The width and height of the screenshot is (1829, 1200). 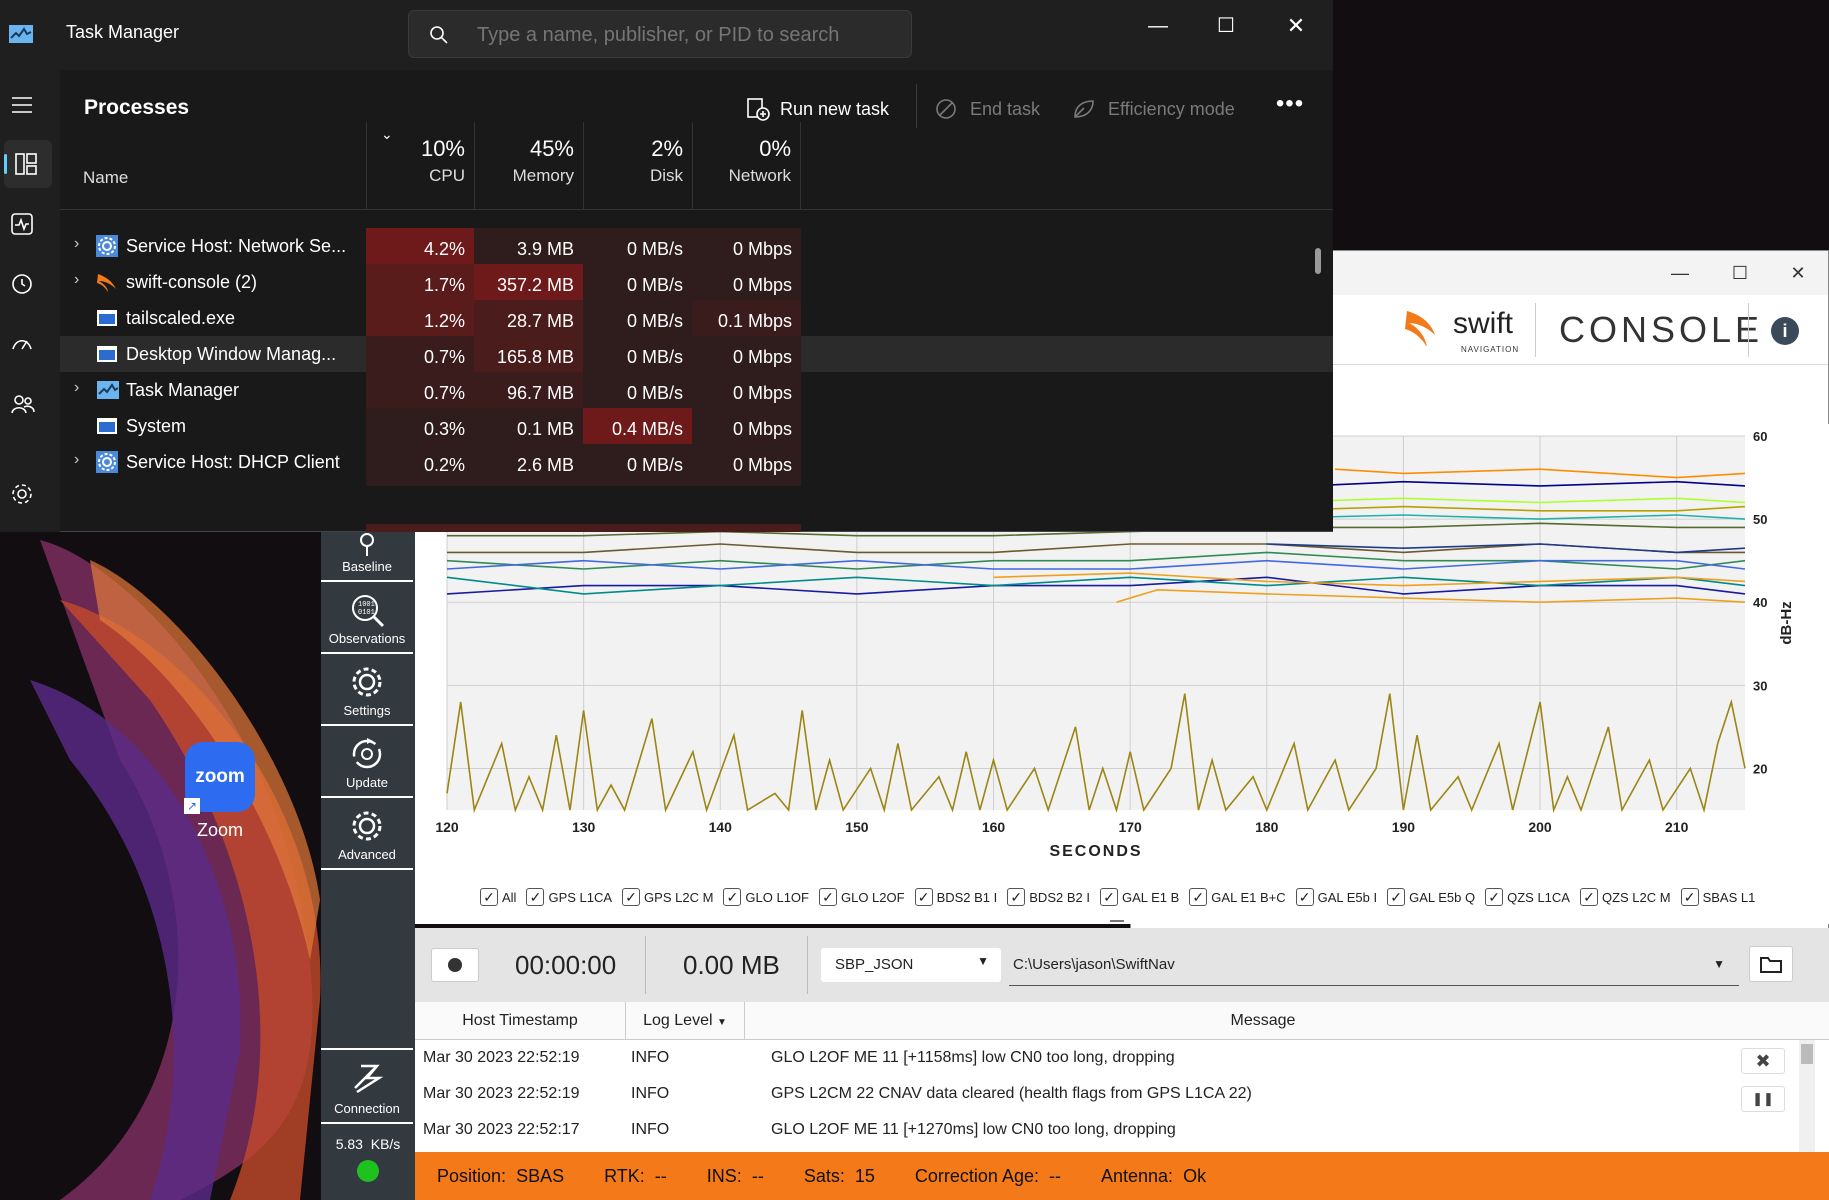 I want to click on nav-processes-active, so click(x=28, y=164).